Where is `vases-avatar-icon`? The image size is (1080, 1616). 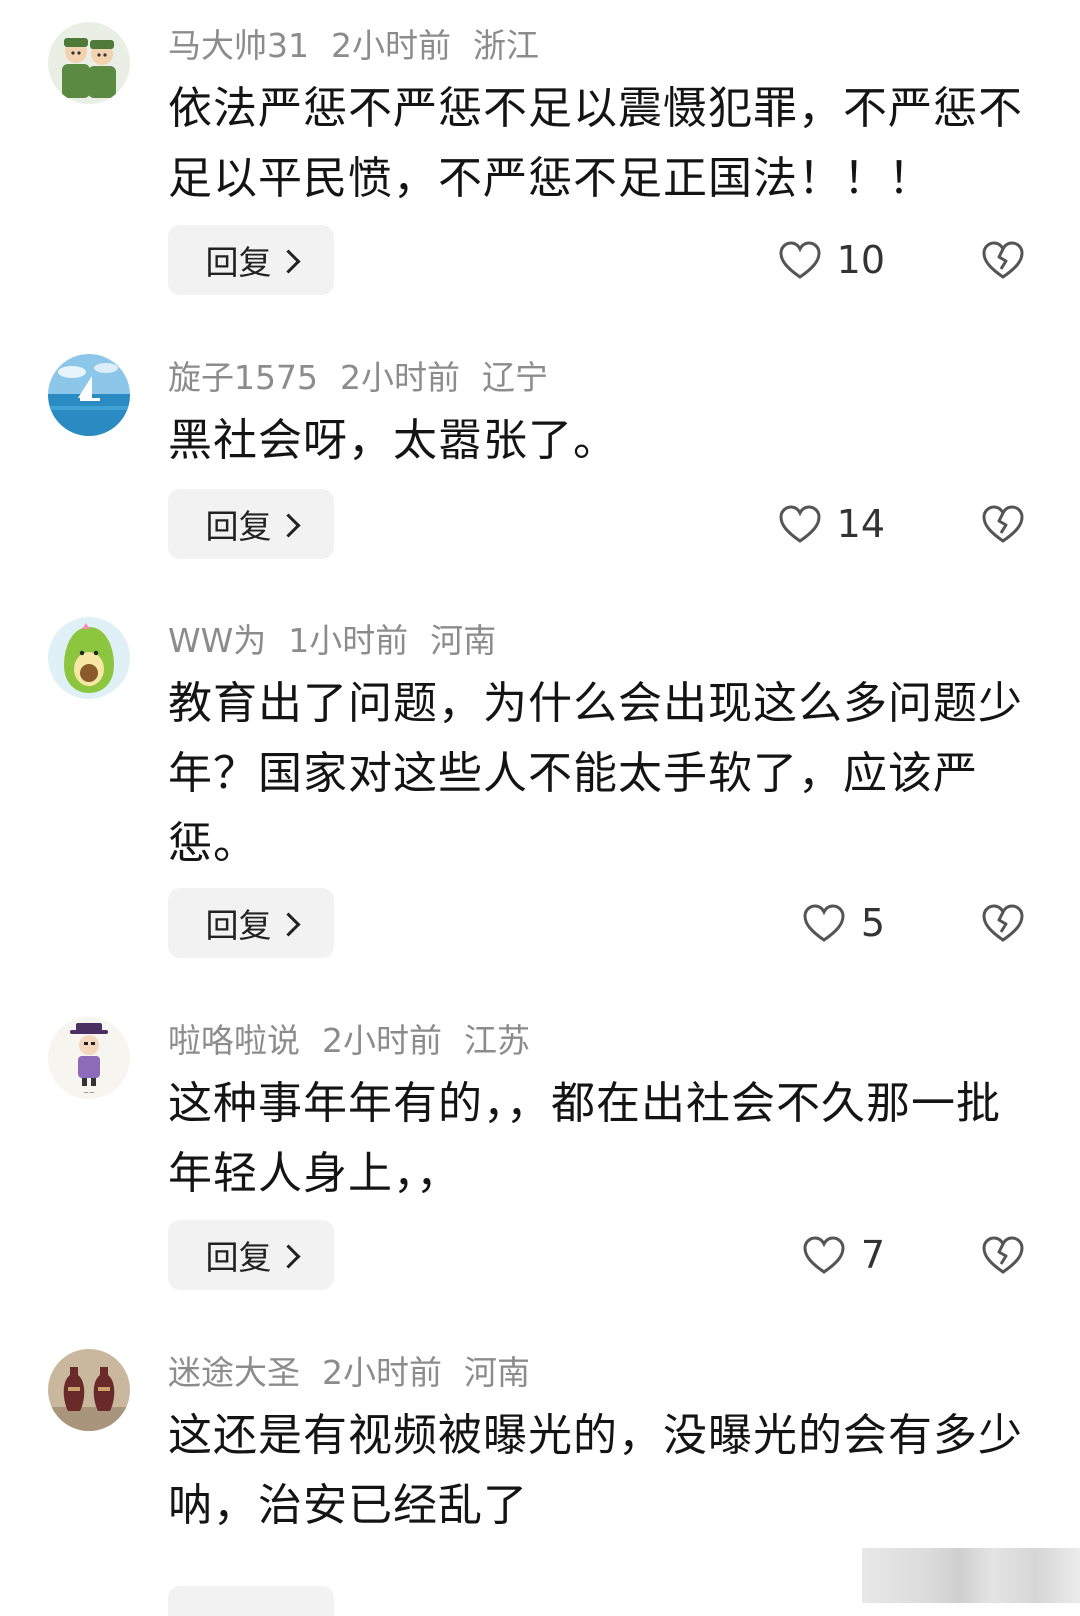 vases-avatar-icon is located at coordinates (89, 1390).